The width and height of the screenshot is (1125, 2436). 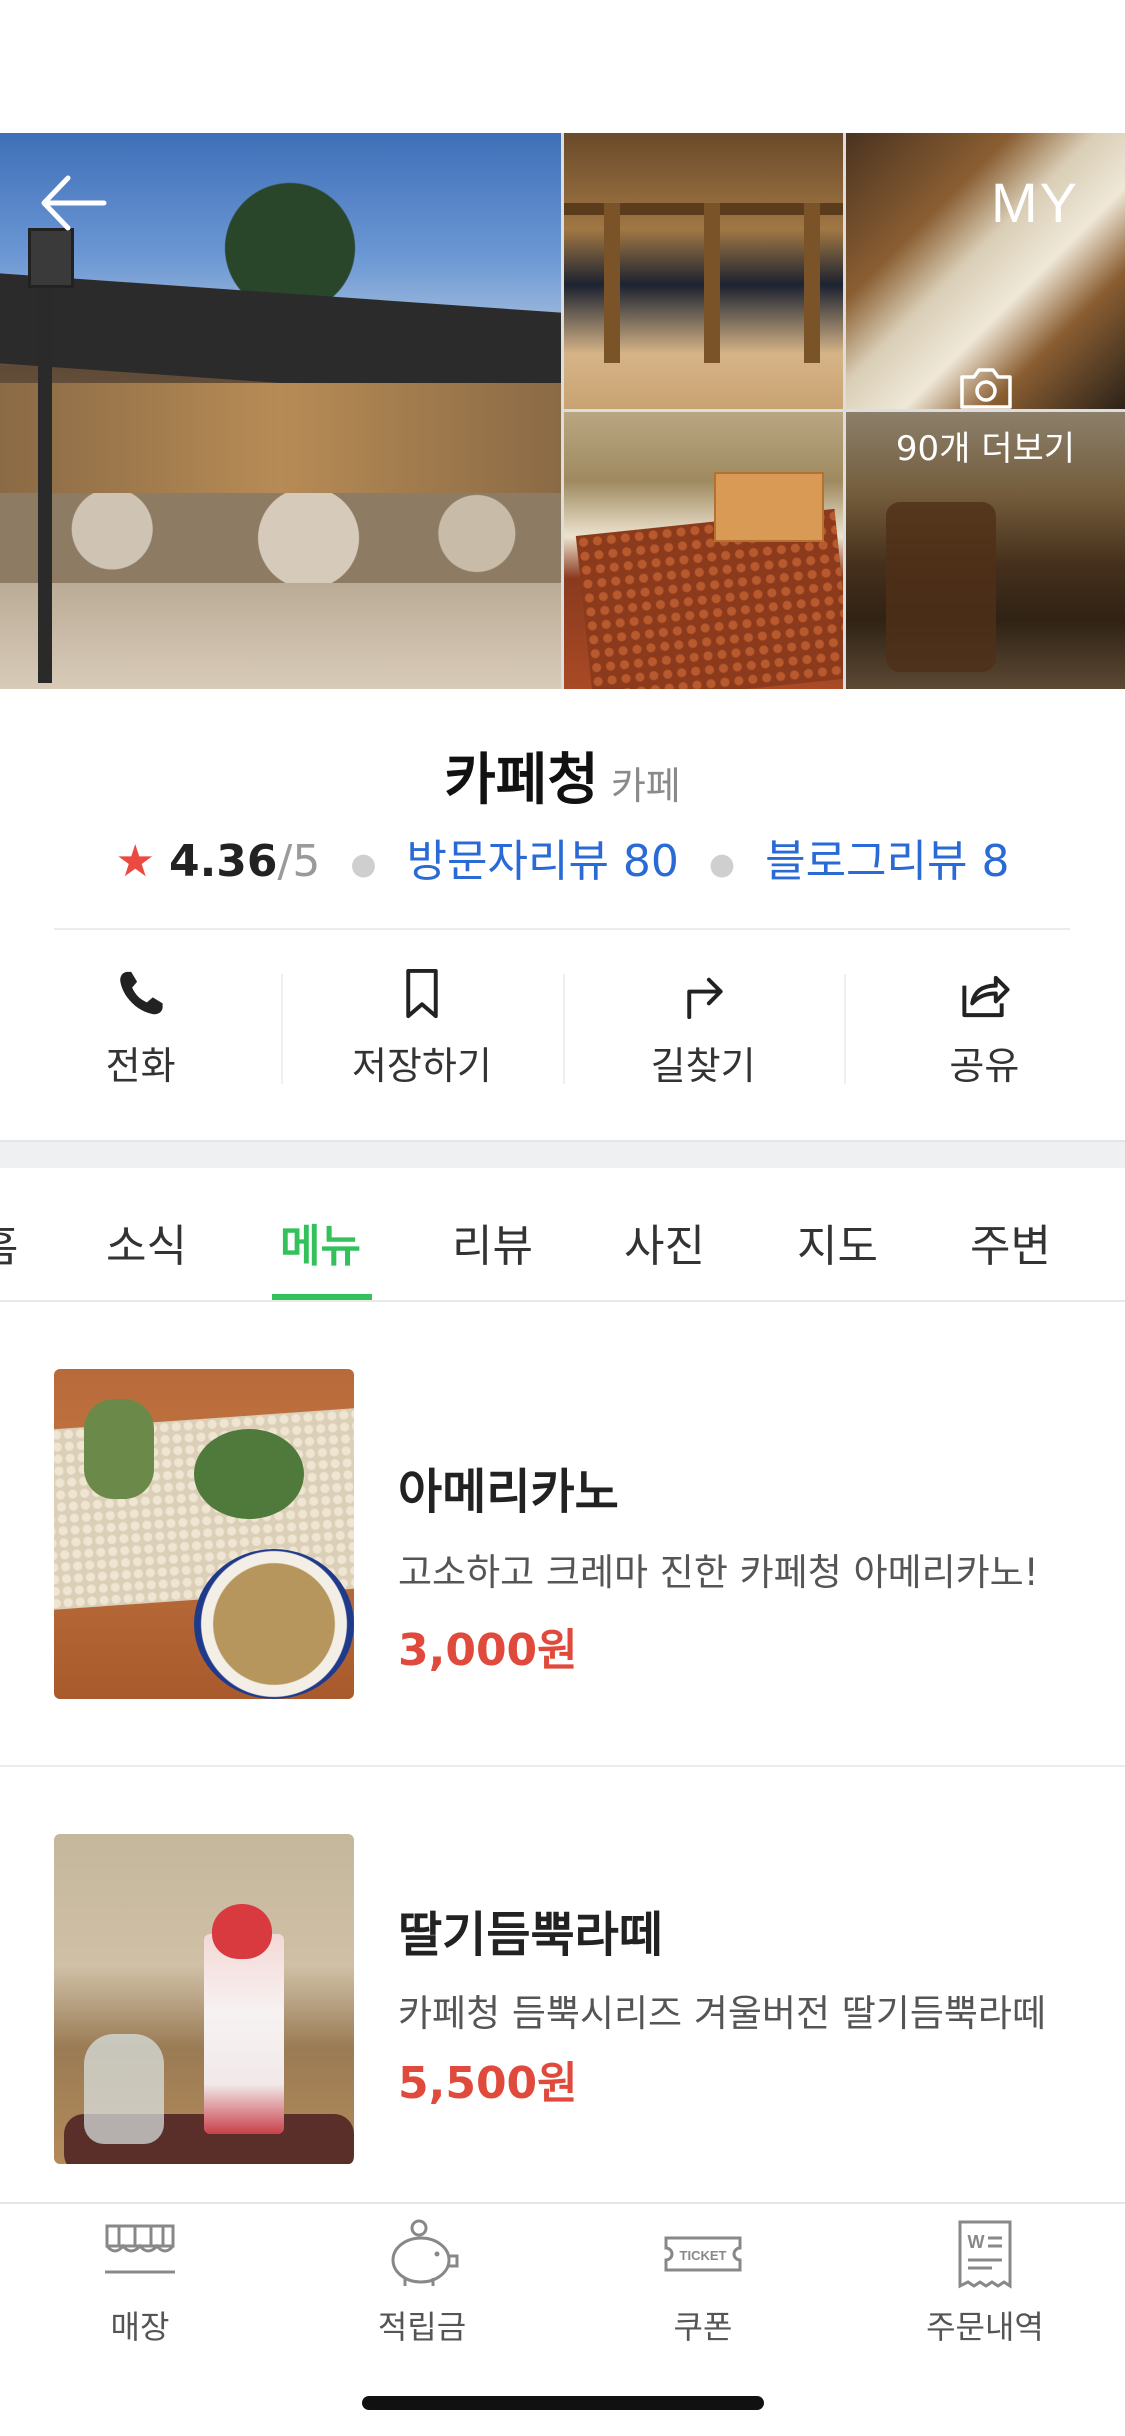 I want to click on nav-orders-label: 주문내역, so click(x=985, y=2327).